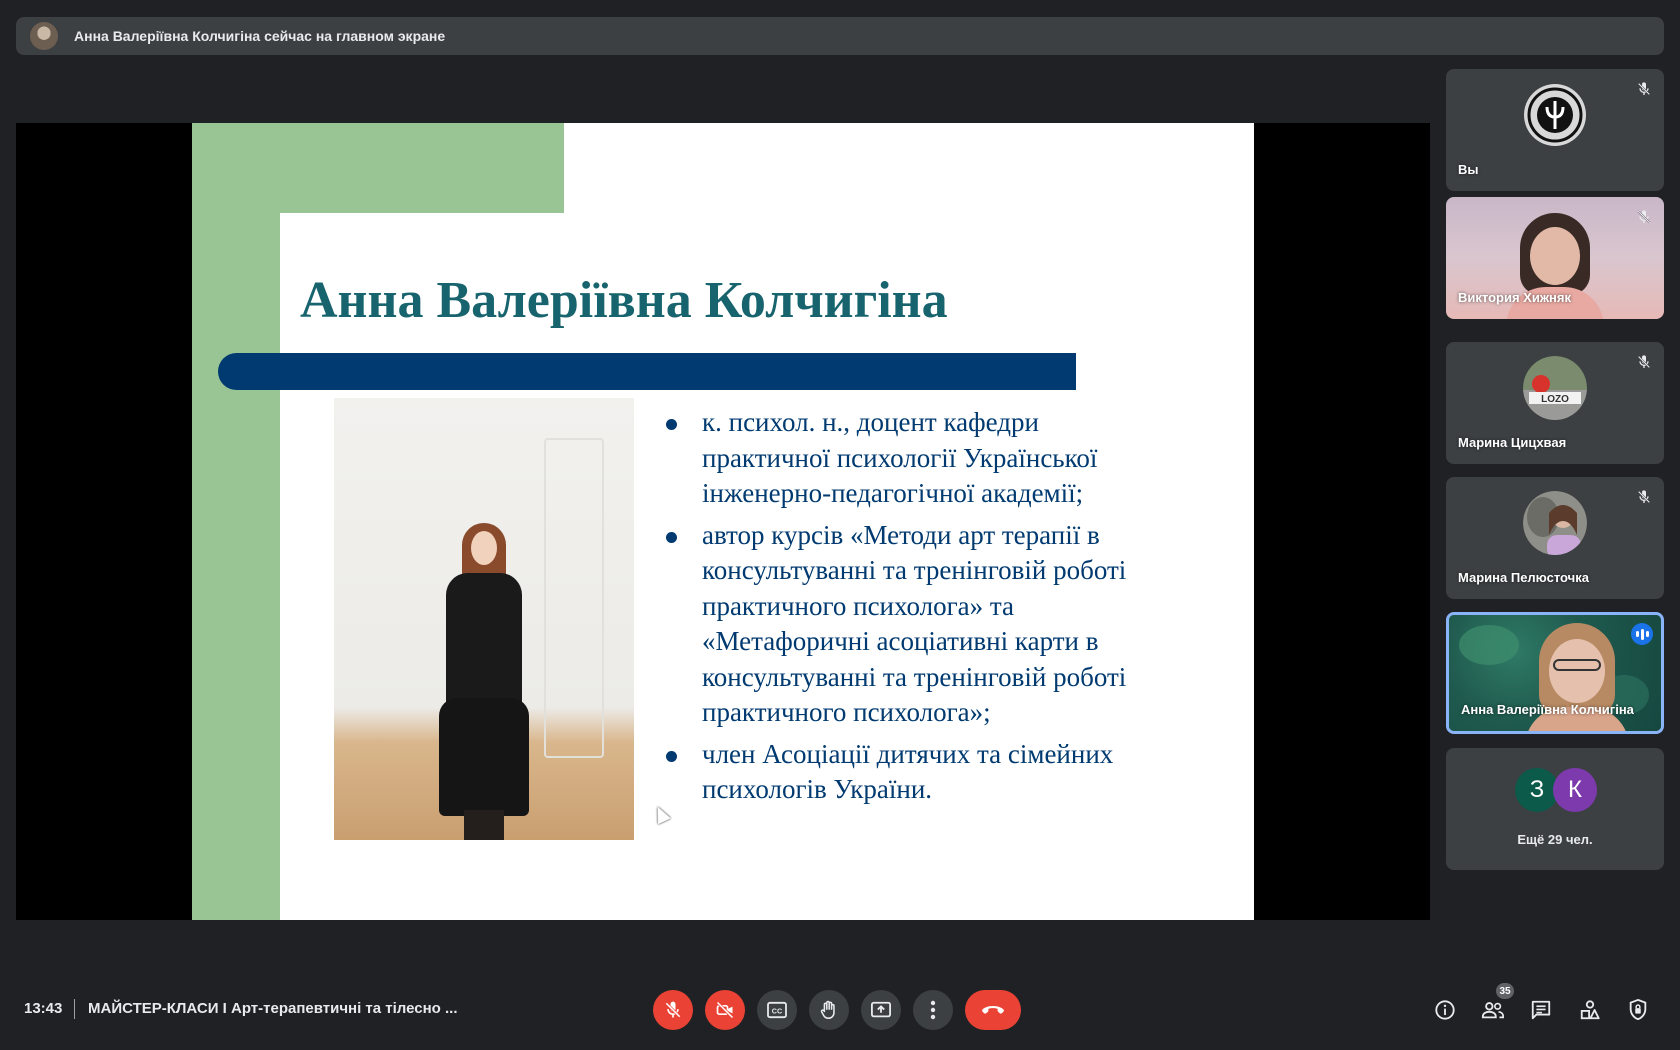  I want to click on more-options-icon, so click(933, 1010).